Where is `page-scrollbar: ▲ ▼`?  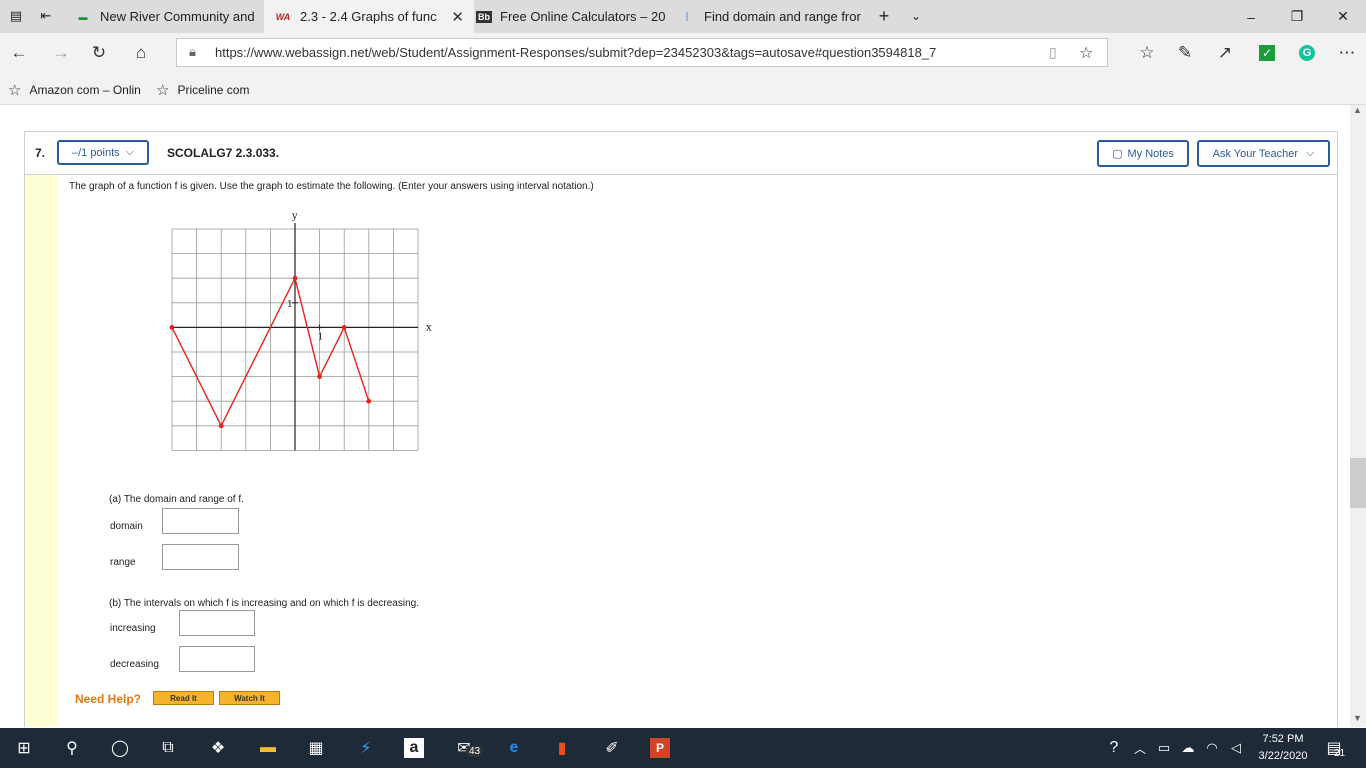 page-scrollbar: ▲ ▼ is located at coordinates (1358, 416).